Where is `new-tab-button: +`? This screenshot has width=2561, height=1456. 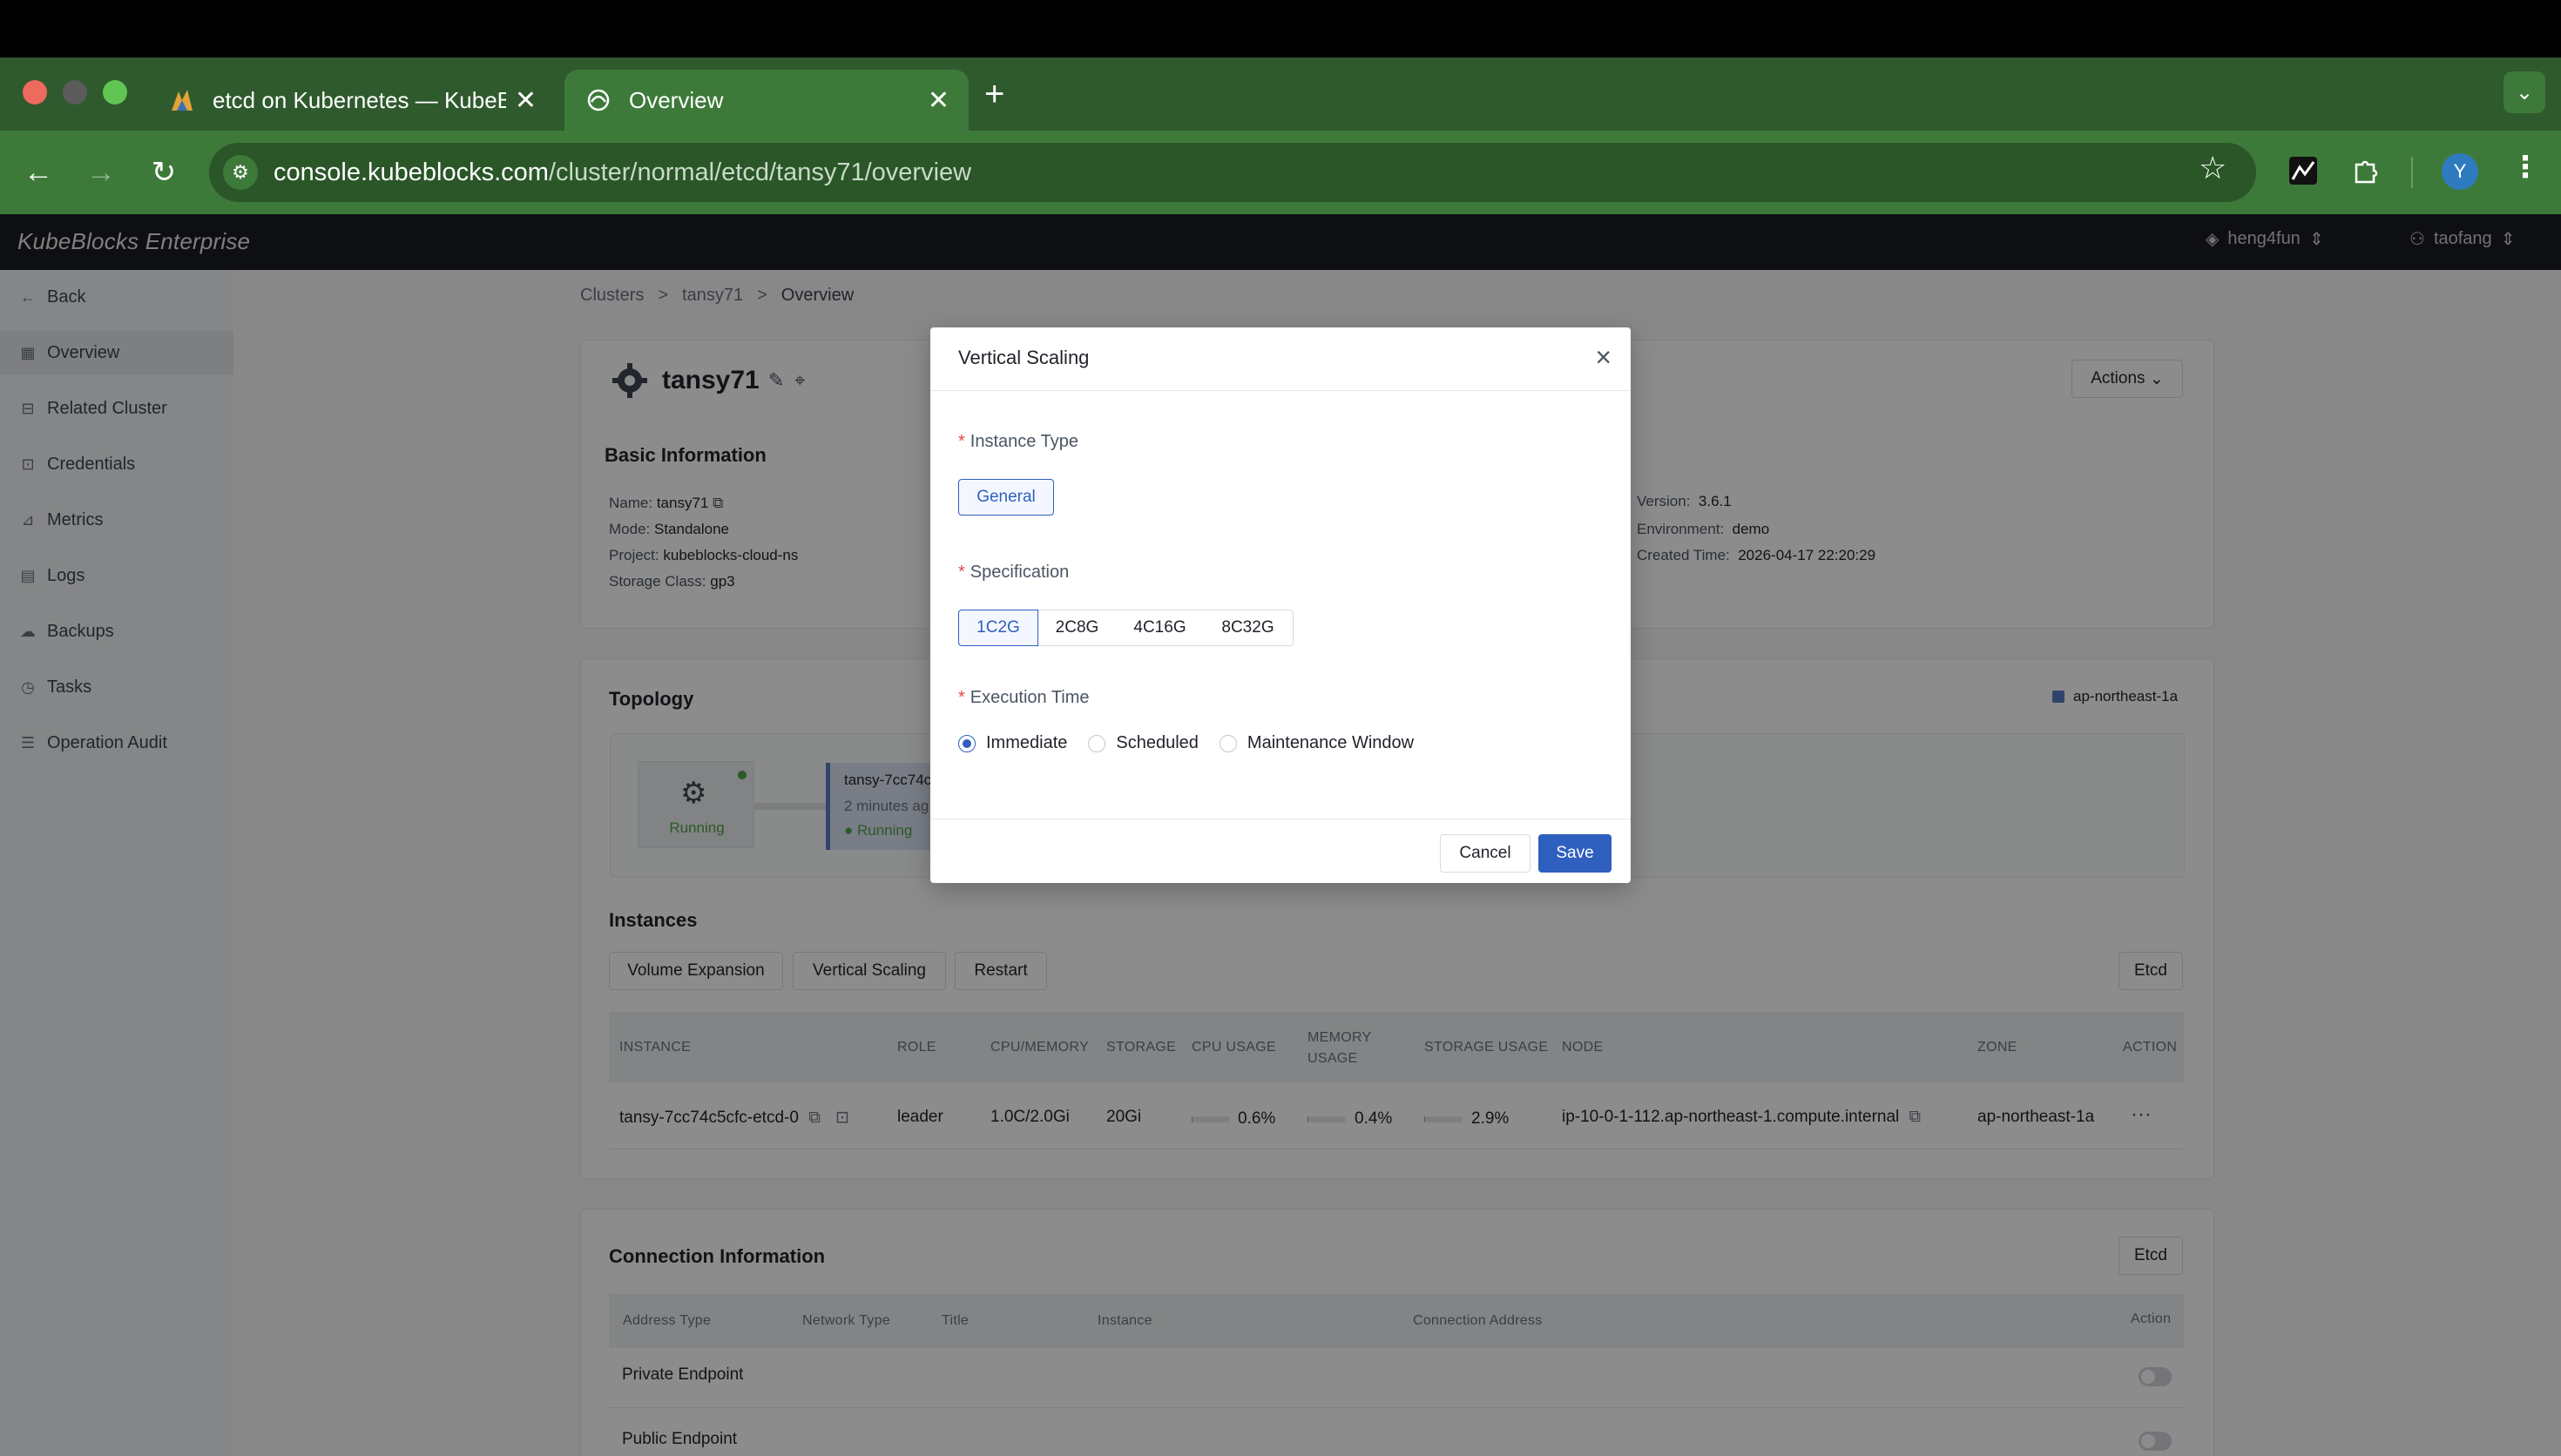
new-tab-button: + is located at coordinates (994, 94).